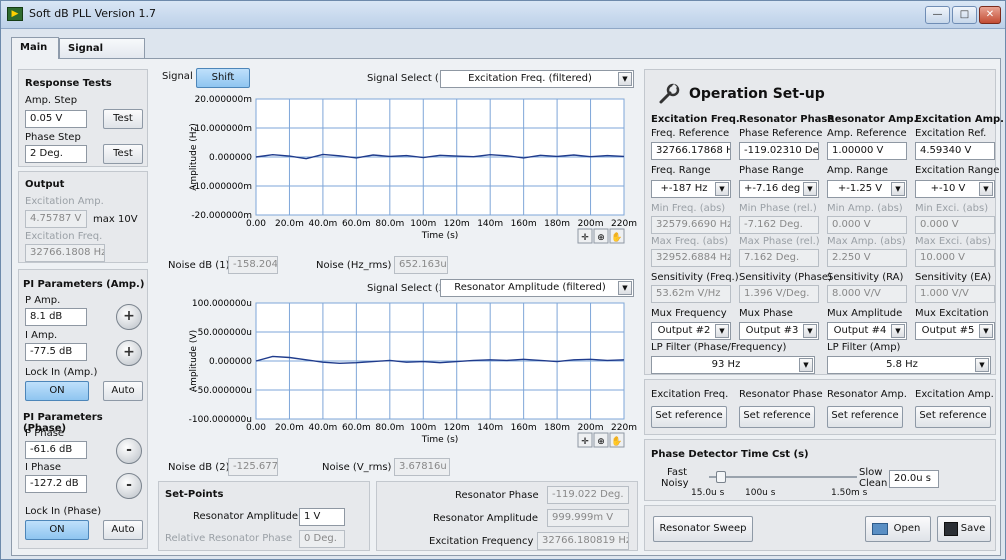 This screenshot has width=1006, height=560. I want to click on open-label: Open, so click(907, 528).